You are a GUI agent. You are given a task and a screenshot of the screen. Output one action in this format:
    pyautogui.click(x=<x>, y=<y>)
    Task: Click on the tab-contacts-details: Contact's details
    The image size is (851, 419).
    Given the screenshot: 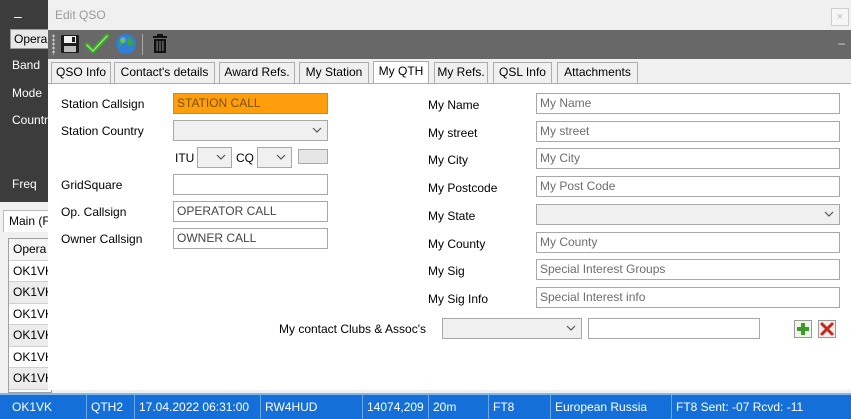 What is the action you would take?
    pyautogui.click(x=164, y=73)
    